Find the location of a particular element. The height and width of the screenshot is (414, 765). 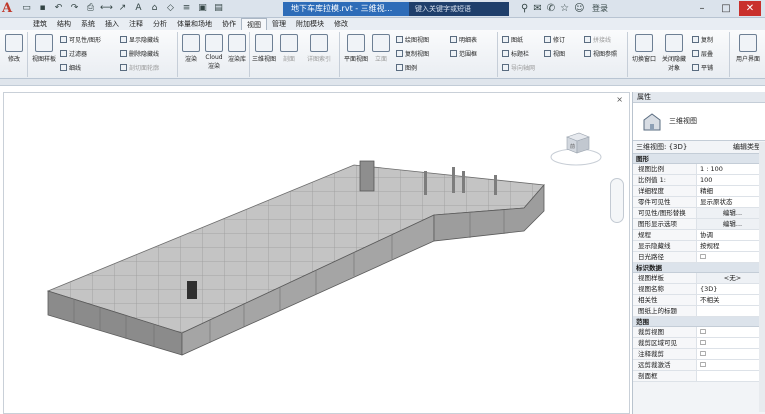

close-button: ✕ is located at coordinates (750, 8).